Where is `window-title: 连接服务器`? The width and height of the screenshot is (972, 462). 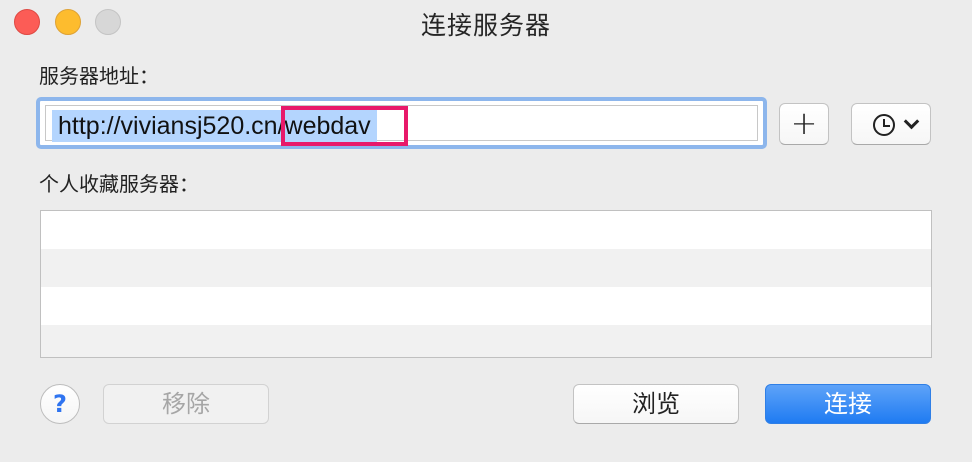 window-title: 连接服务器 is located at coordinates (485, 25).